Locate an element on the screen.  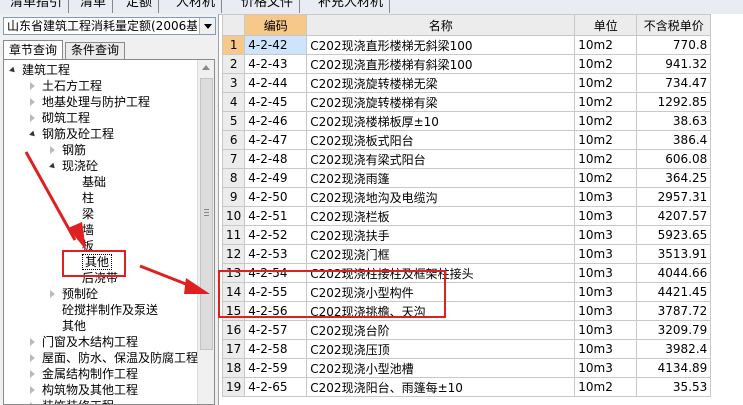
col-header-name: 名称 is located at coordinates (441, 25).